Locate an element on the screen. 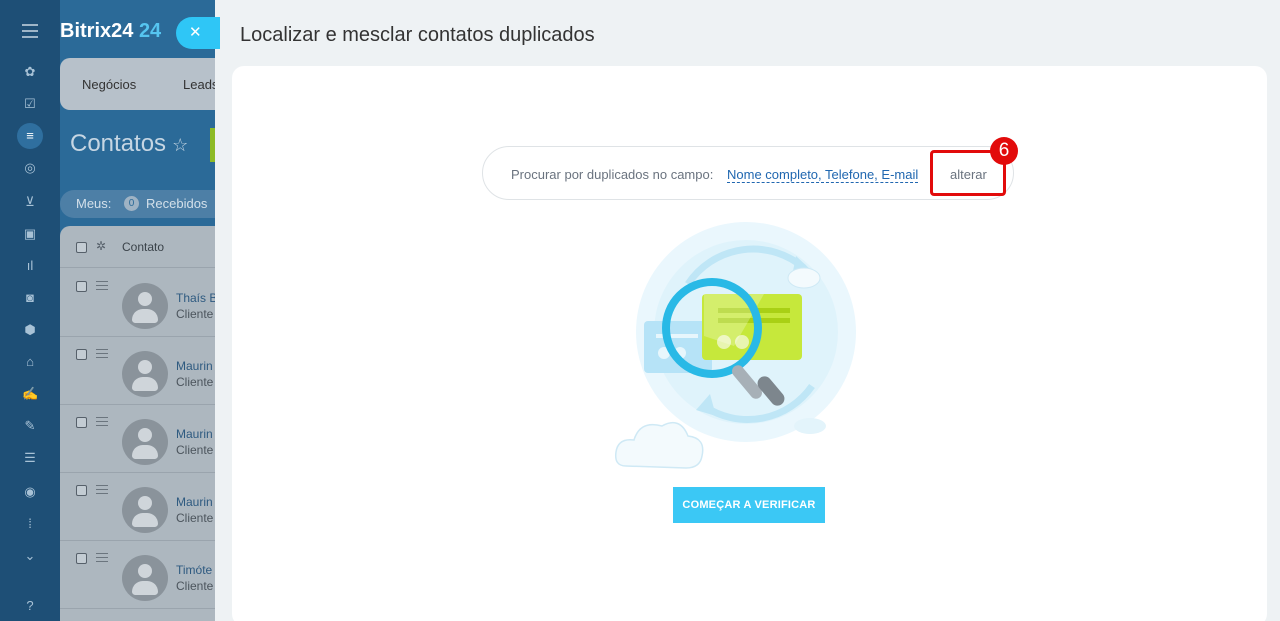 The image size is (1280, 621). grid-header: ✲ Contato is located at coordinates (140, 247).